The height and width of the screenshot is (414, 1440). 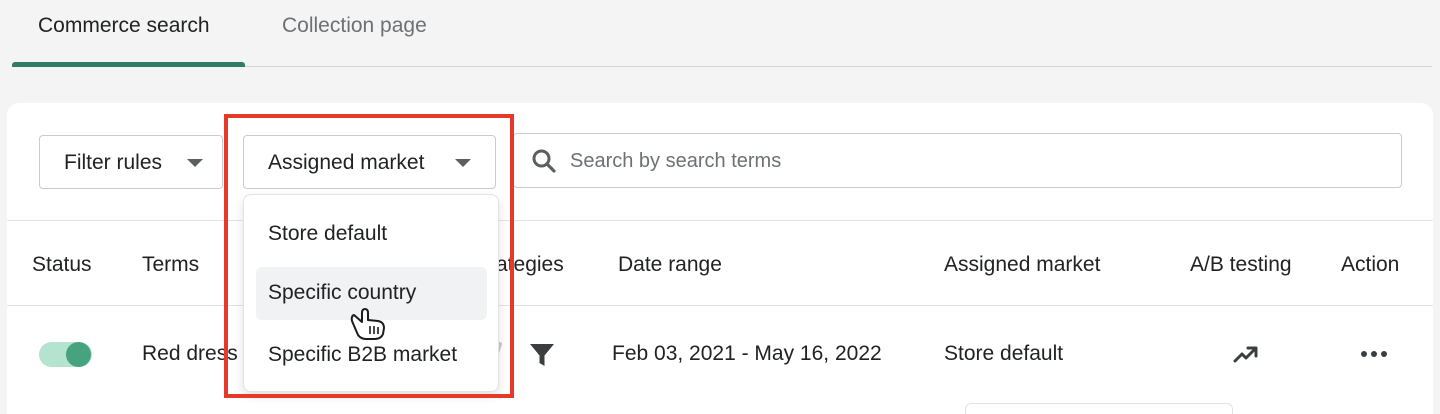 What do you see at coordinates (62, 264) in the screenshot?
I see `header-status: Status` at bounding box center [62, 264].